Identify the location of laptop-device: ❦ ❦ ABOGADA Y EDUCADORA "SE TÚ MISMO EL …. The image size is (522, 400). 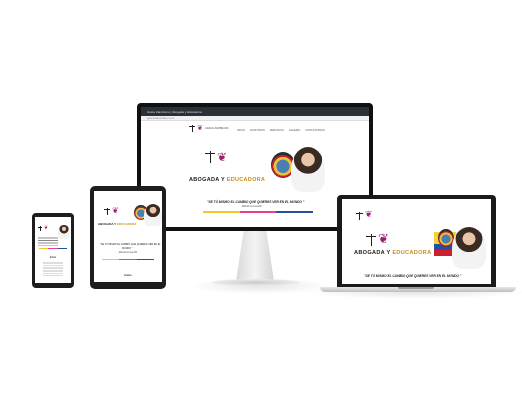
(416, 241).